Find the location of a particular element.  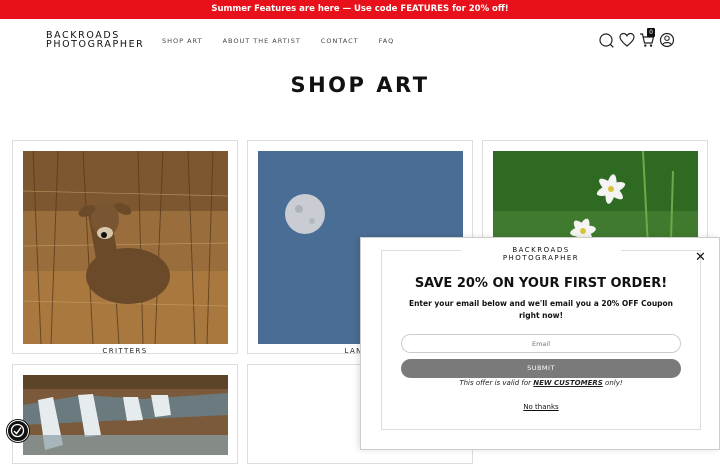

header-icons: 0 is located at coordinates (638, 38).